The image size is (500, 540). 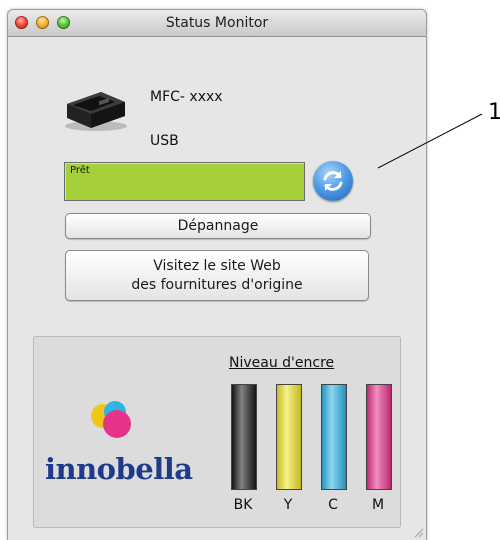 I want to click on ink-bar-m, so click(x=379, y=437).